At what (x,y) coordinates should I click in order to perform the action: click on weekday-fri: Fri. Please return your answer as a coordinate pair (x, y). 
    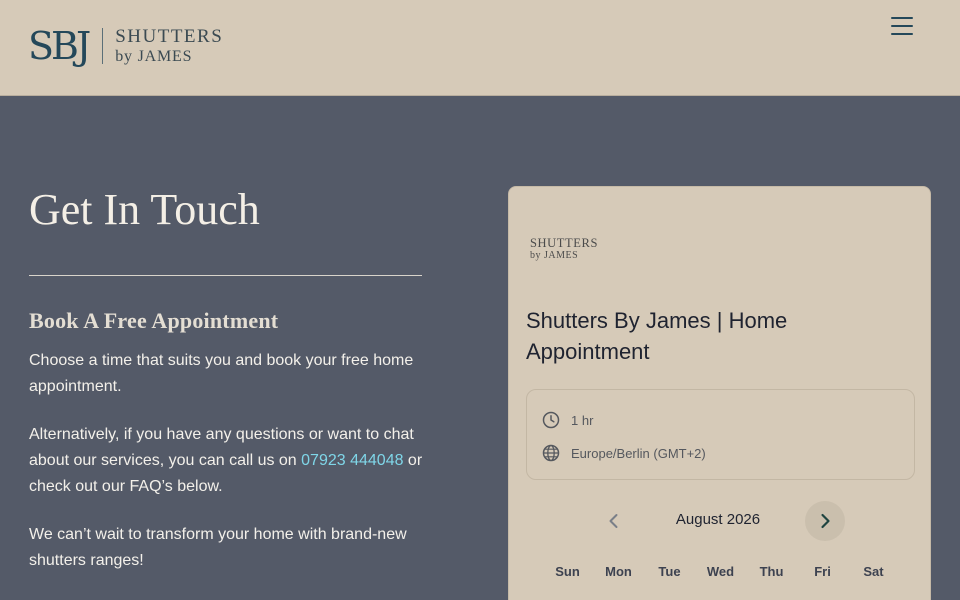
    Looking at the image, I should click on (822, 571).